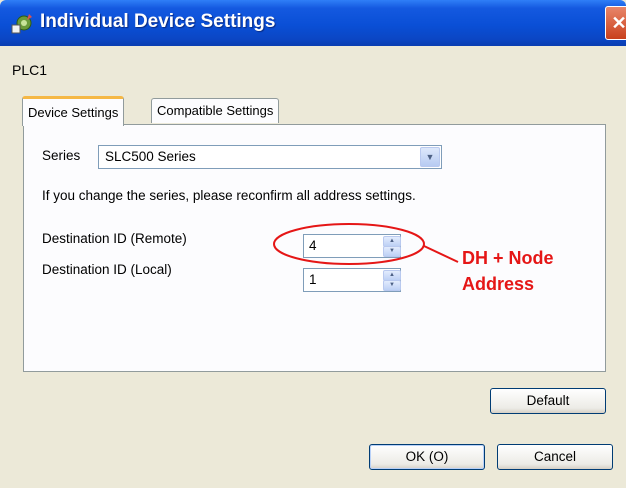  Describe the element at coordinates (73, 111) in the screenshot. I see `tab-device-settings: Device Settings` at that location.